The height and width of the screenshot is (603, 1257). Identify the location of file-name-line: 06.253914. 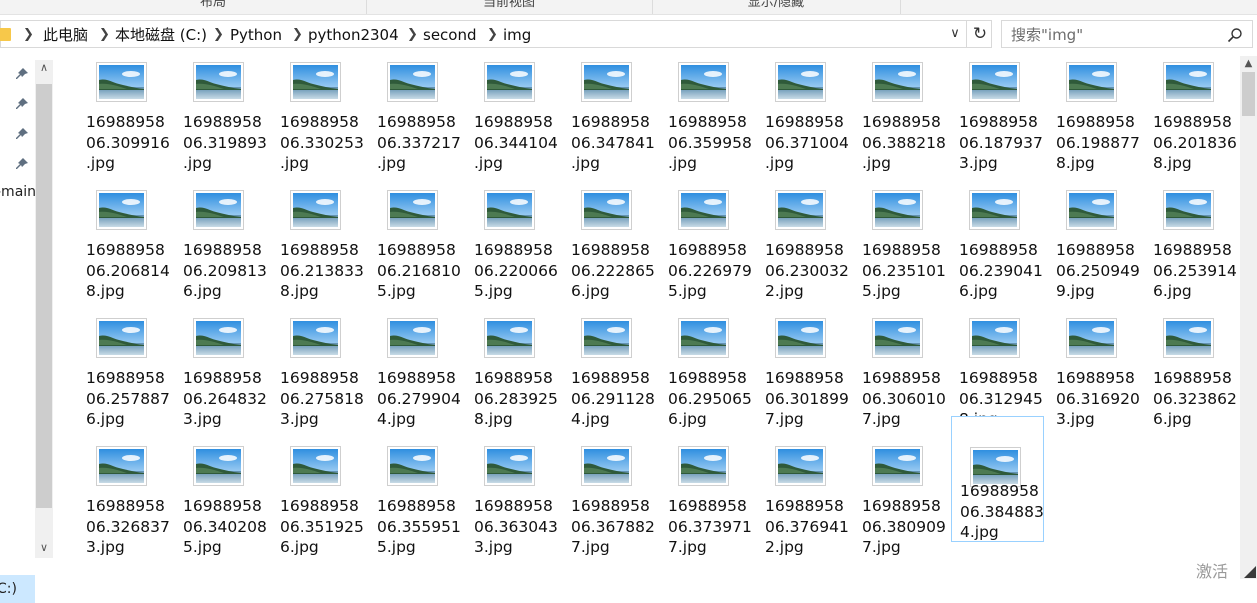
(1195, 270).